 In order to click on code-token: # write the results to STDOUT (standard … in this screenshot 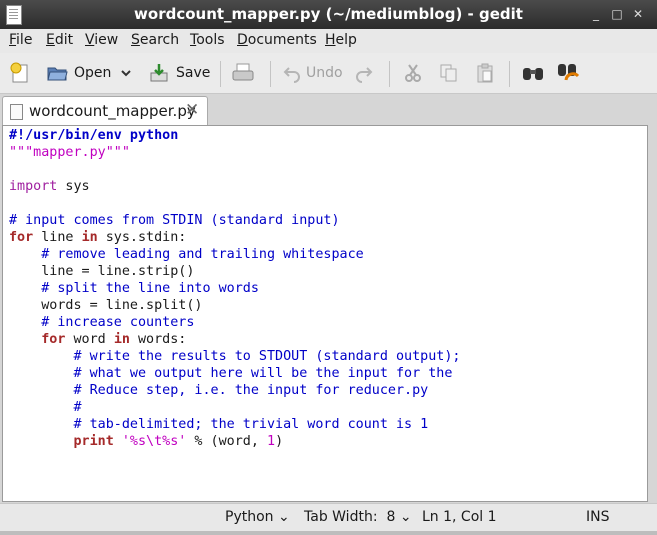, I will do `click(235, 356)`.